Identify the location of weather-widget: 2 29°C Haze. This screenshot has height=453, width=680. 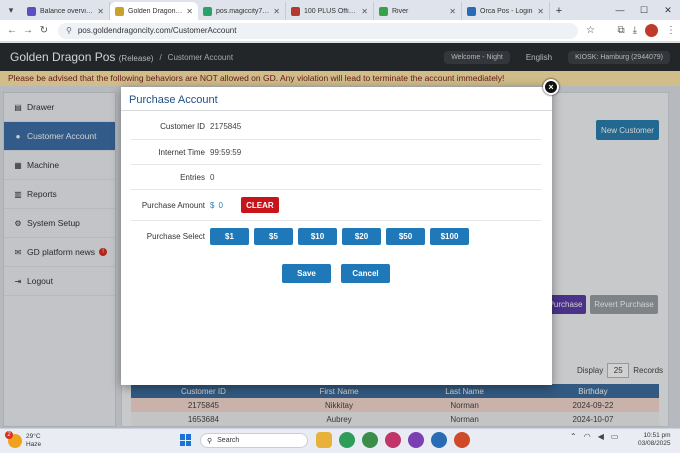
(60, 440).